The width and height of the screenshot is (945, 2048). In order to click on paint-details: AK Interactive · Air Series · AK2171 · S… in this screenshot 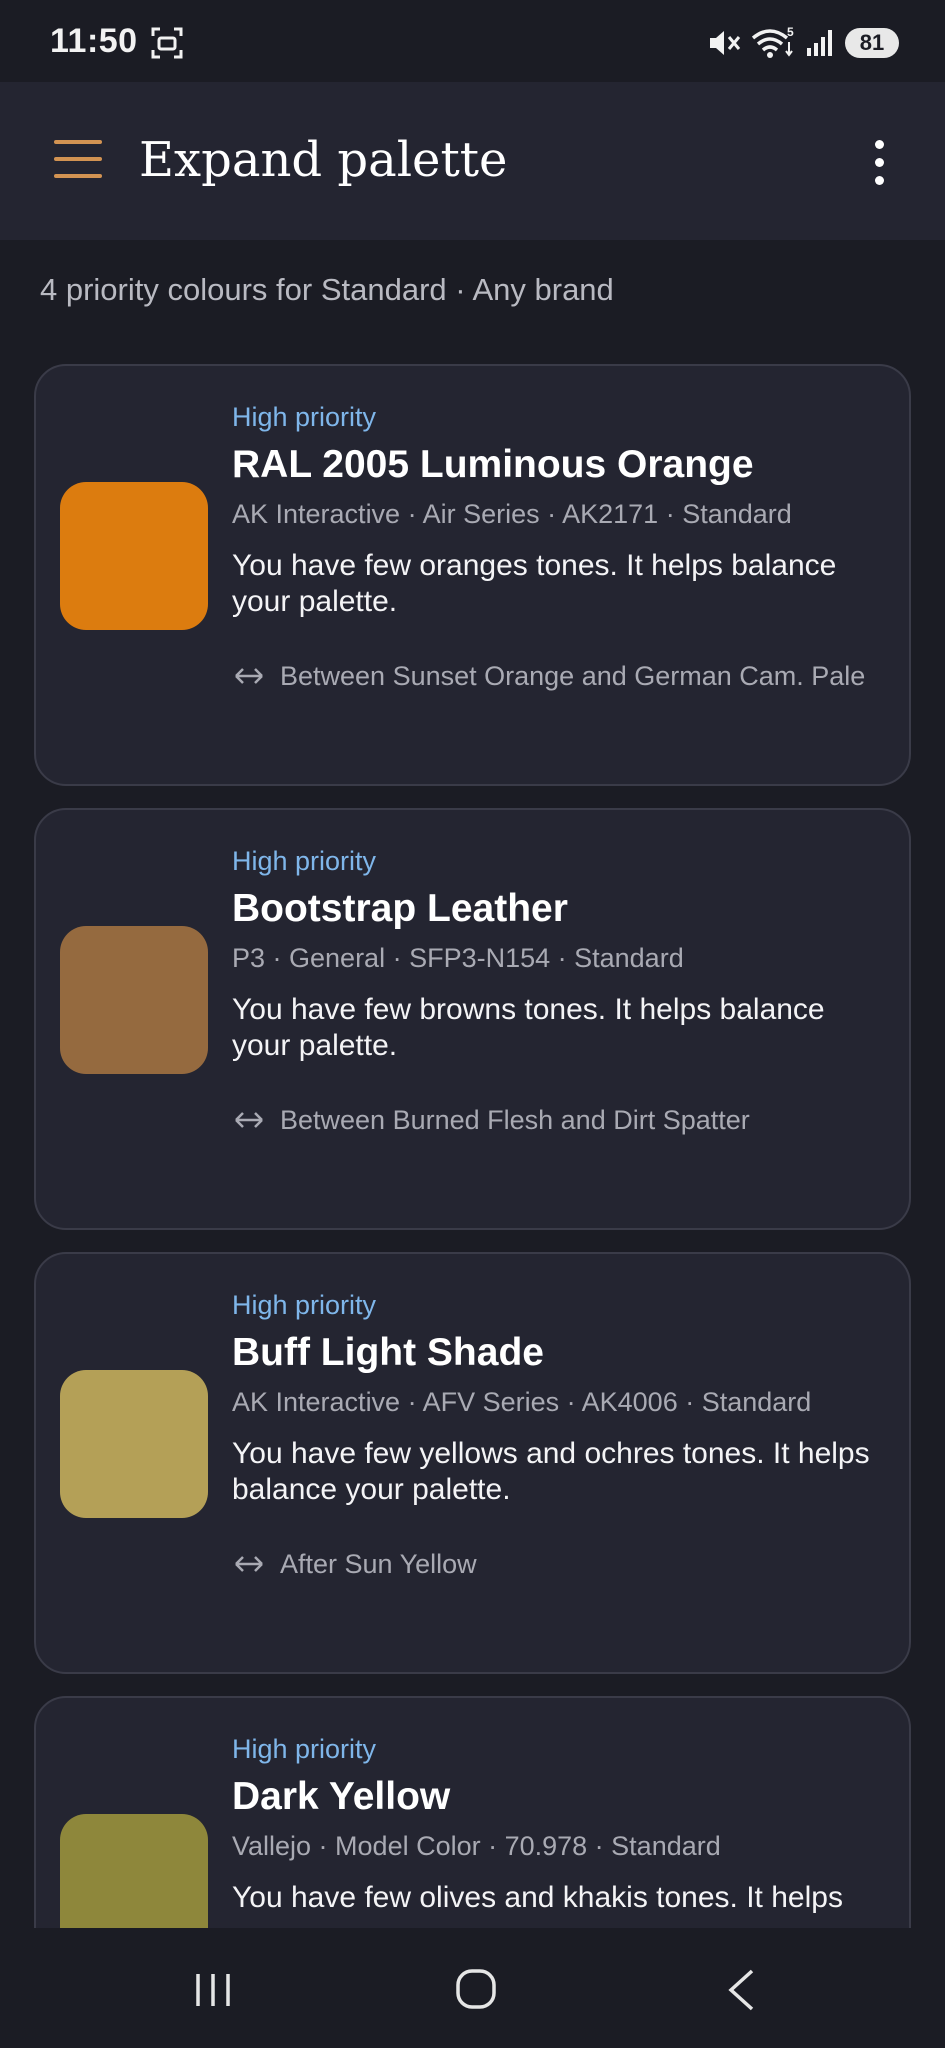, I will do `click(512, 514)`.